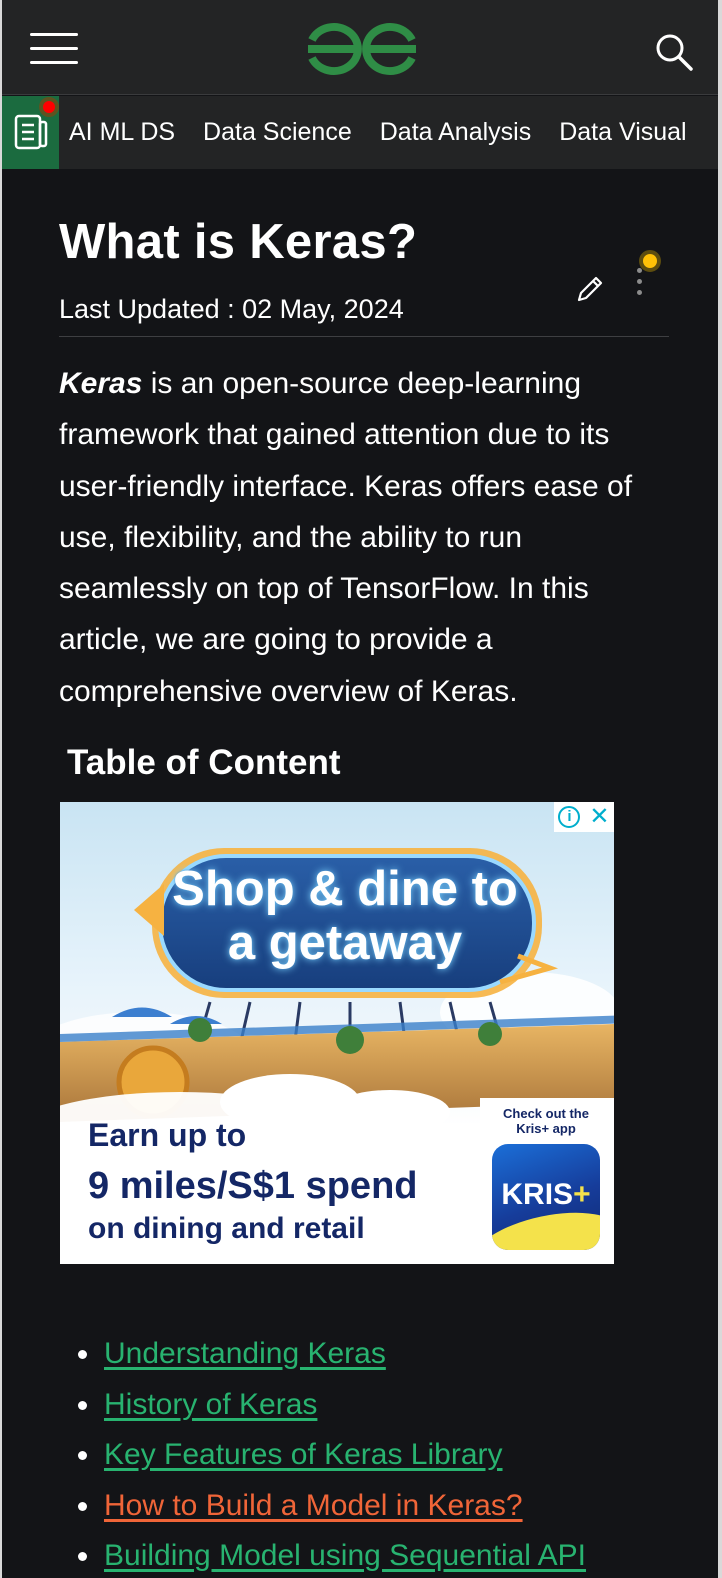 The height and width of the screenshot is (1578, 722). What do you see at coordinates (345, 1555) in the screenshot?
I see `toc-link-sequential-api: Building Model using Sequential API` at bounding box center [345, 1555].